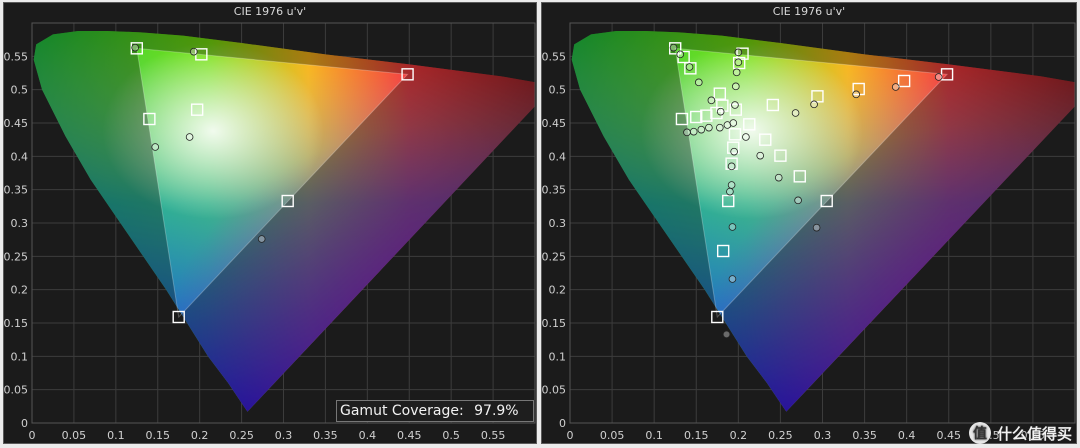  I want to click on watermark-logo-icon: 值, so click(979, 433).